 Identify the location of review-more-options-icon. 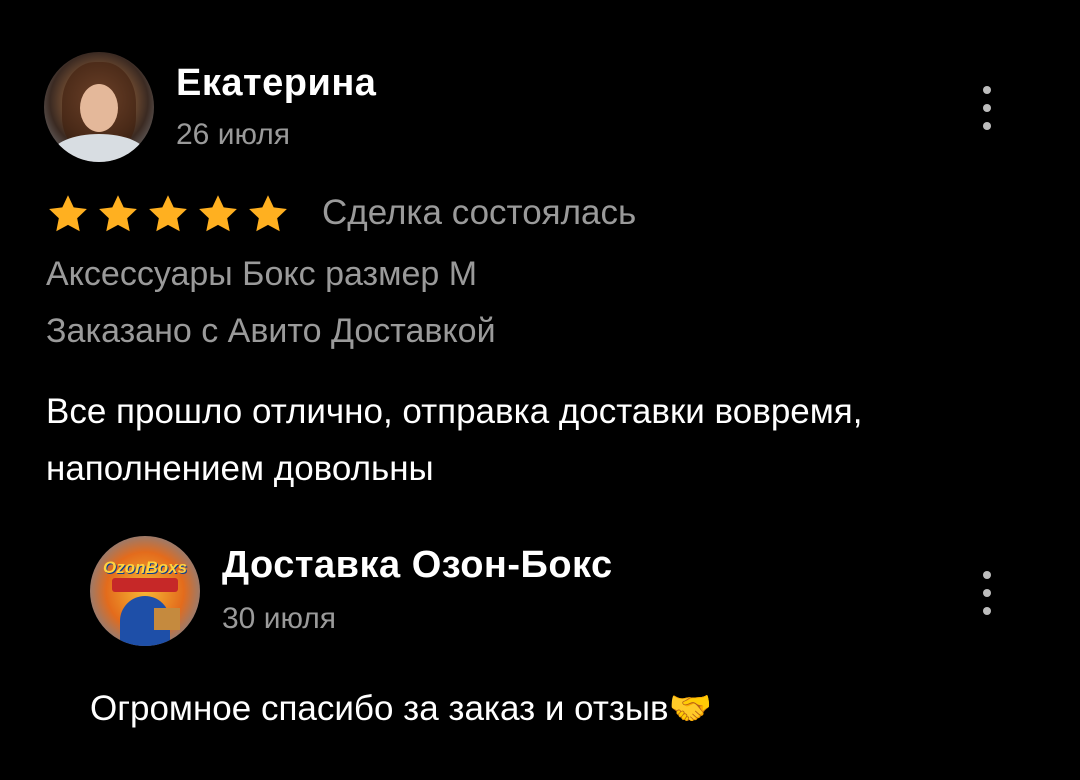
(987, 108).